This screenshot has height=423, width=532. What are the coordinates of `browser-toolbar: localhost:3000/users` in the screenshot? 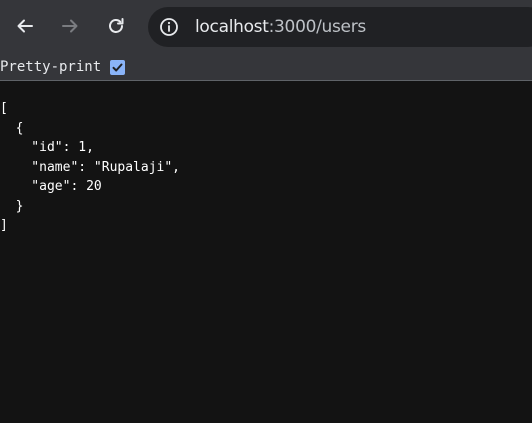 It's located at (266, 27).